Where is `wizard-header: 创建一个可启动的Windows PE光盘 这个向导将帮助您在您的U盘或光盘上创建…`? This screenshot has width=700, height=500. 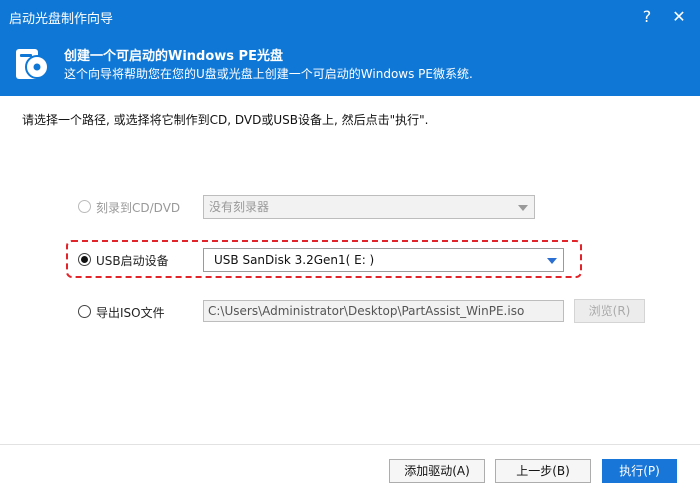
wizard-header: 创建一个可启动的Windows PE光盘 这个向导将帮助您在您的U盘或光盘上创建… is located at coordinates (350, 65).